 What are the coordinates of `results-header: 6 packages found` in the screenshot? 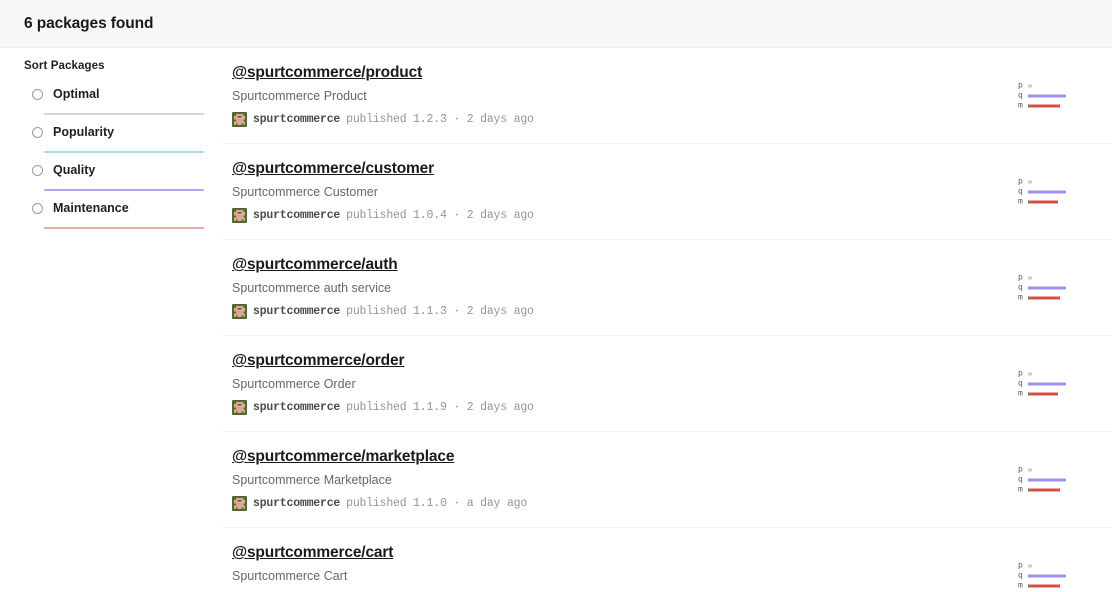 It's located at (556, 24).